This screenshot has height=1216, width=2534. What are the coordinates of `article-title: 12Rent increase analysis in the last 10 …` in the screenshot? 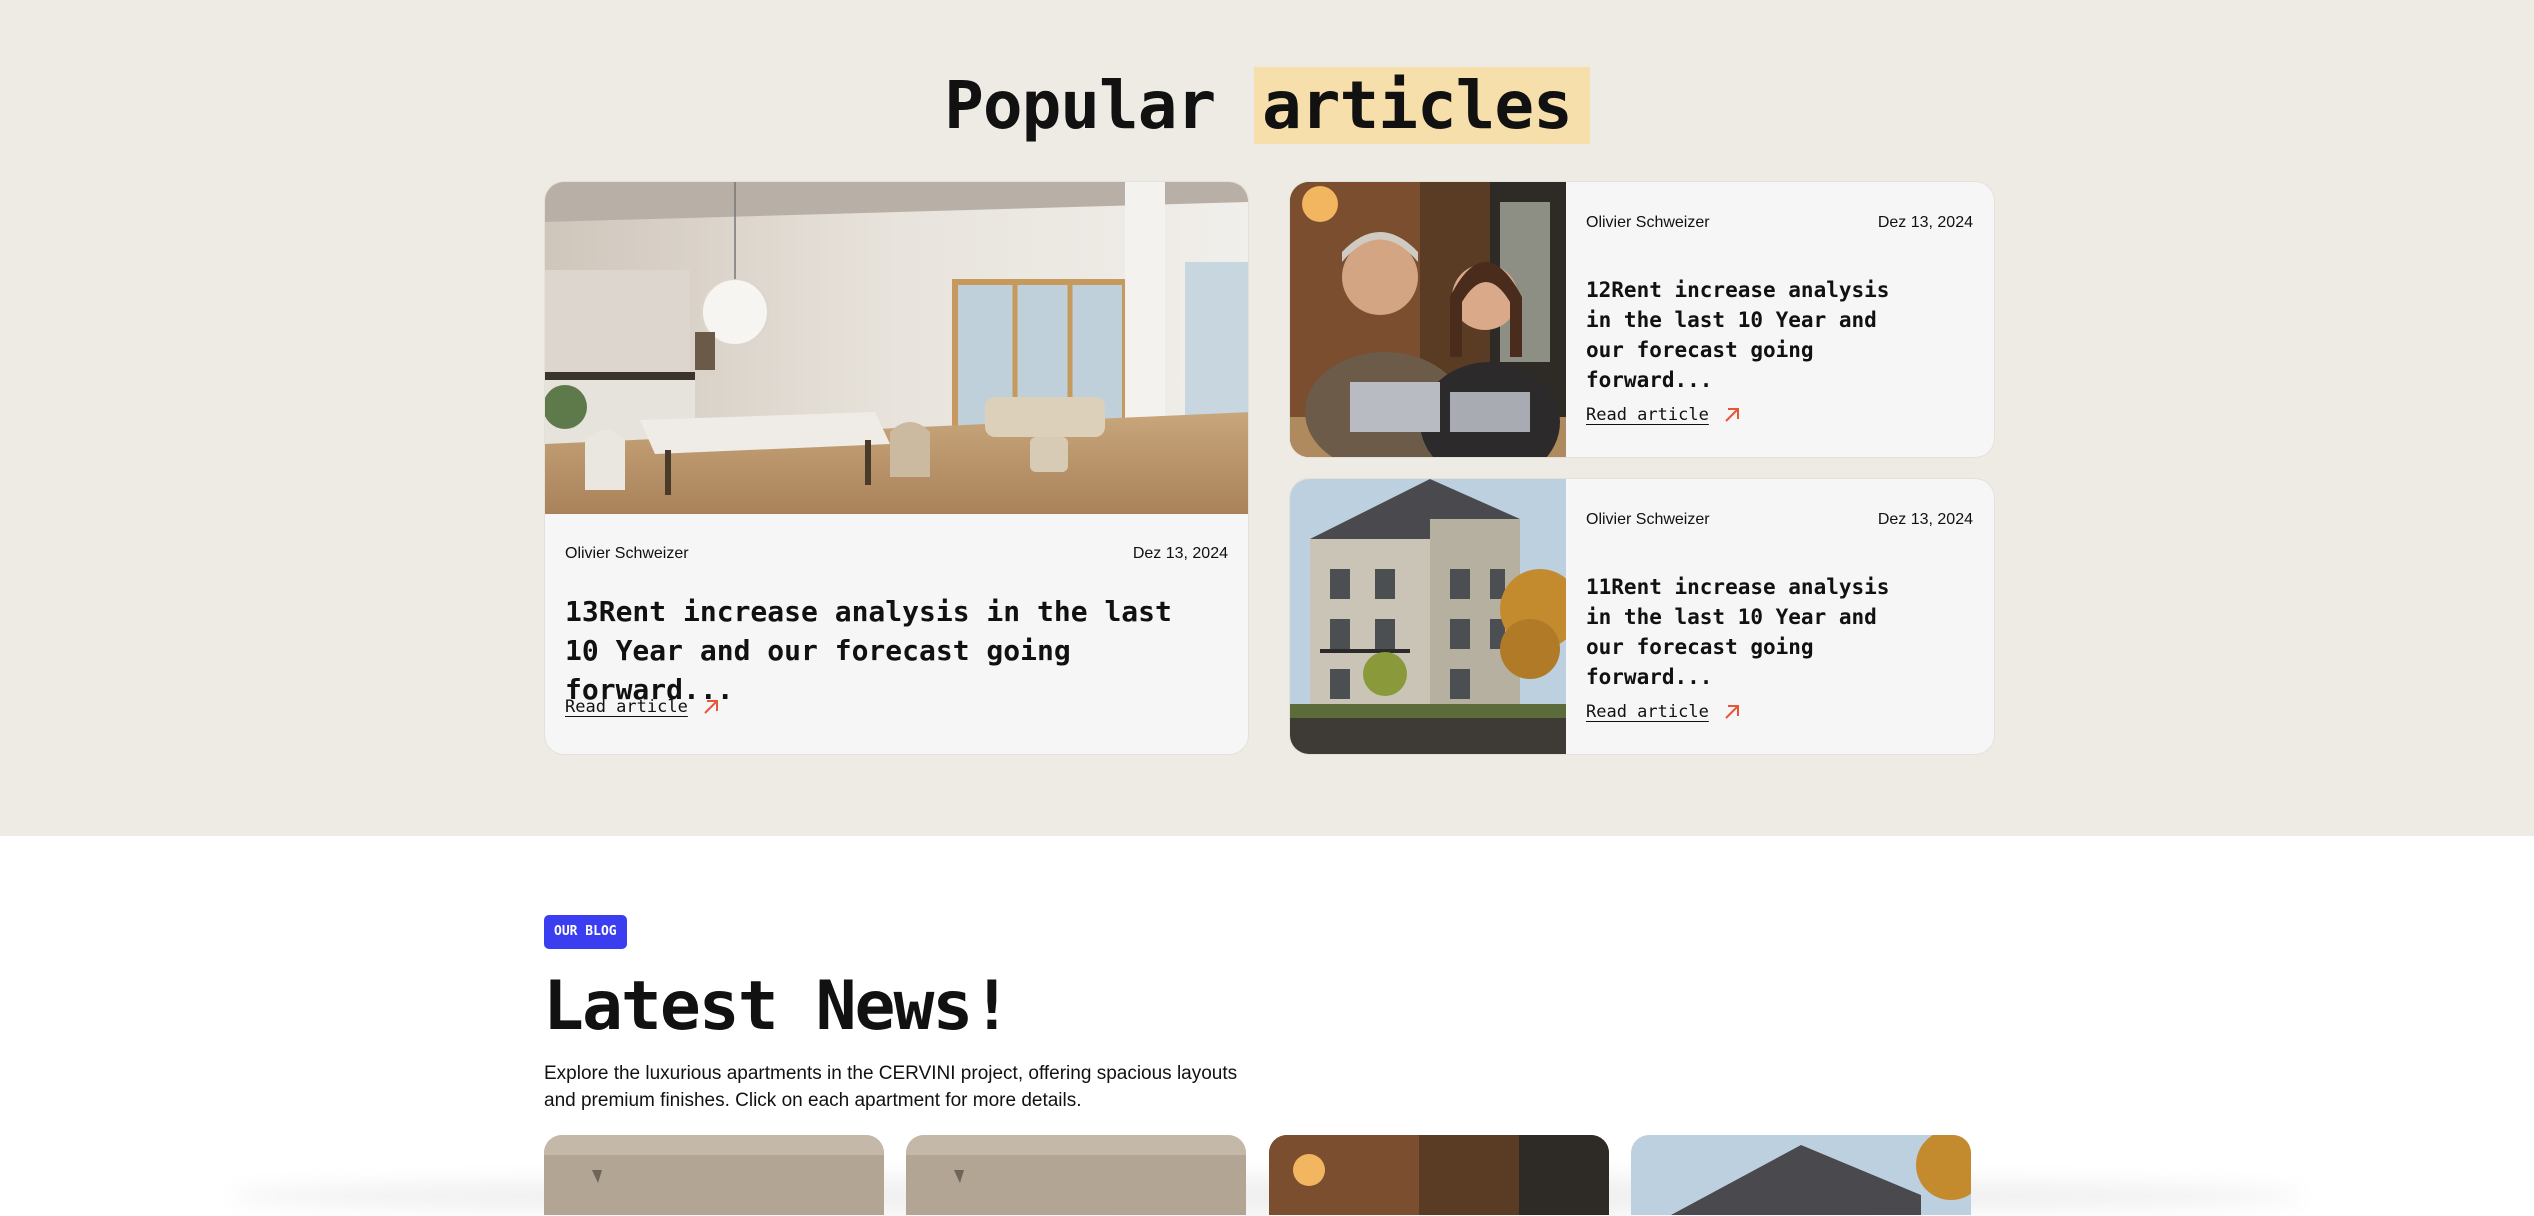 It's located at (1756, 335).